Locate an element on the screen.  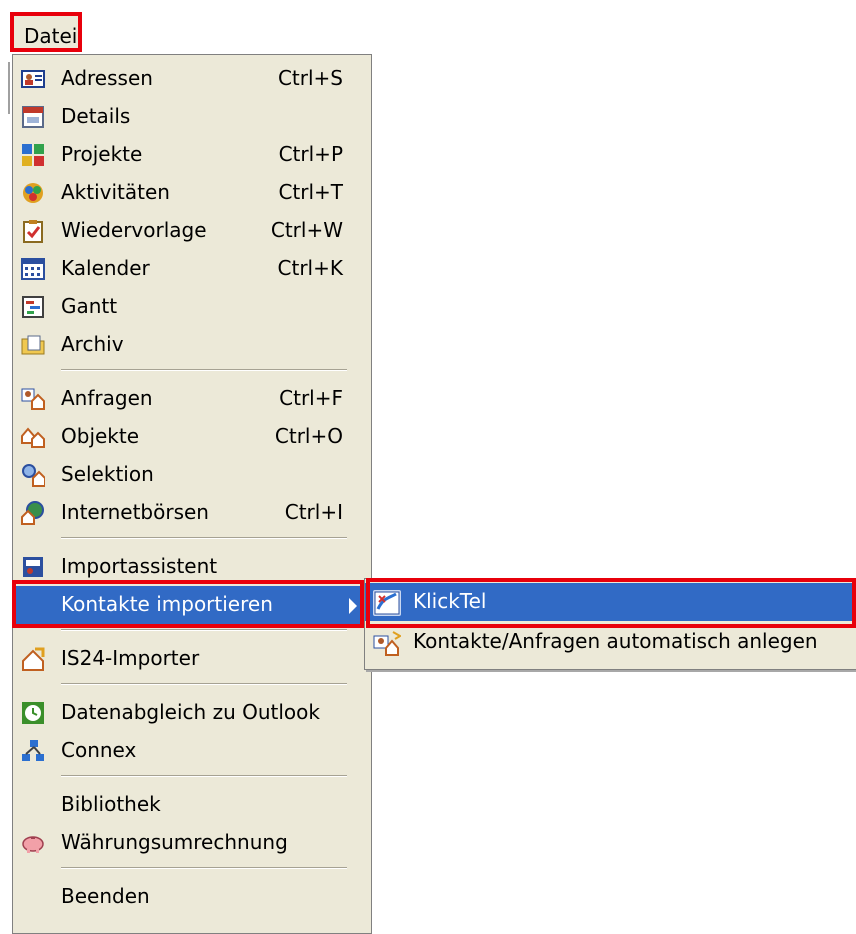
inquiries-icon is located at coordinates (33, 399).